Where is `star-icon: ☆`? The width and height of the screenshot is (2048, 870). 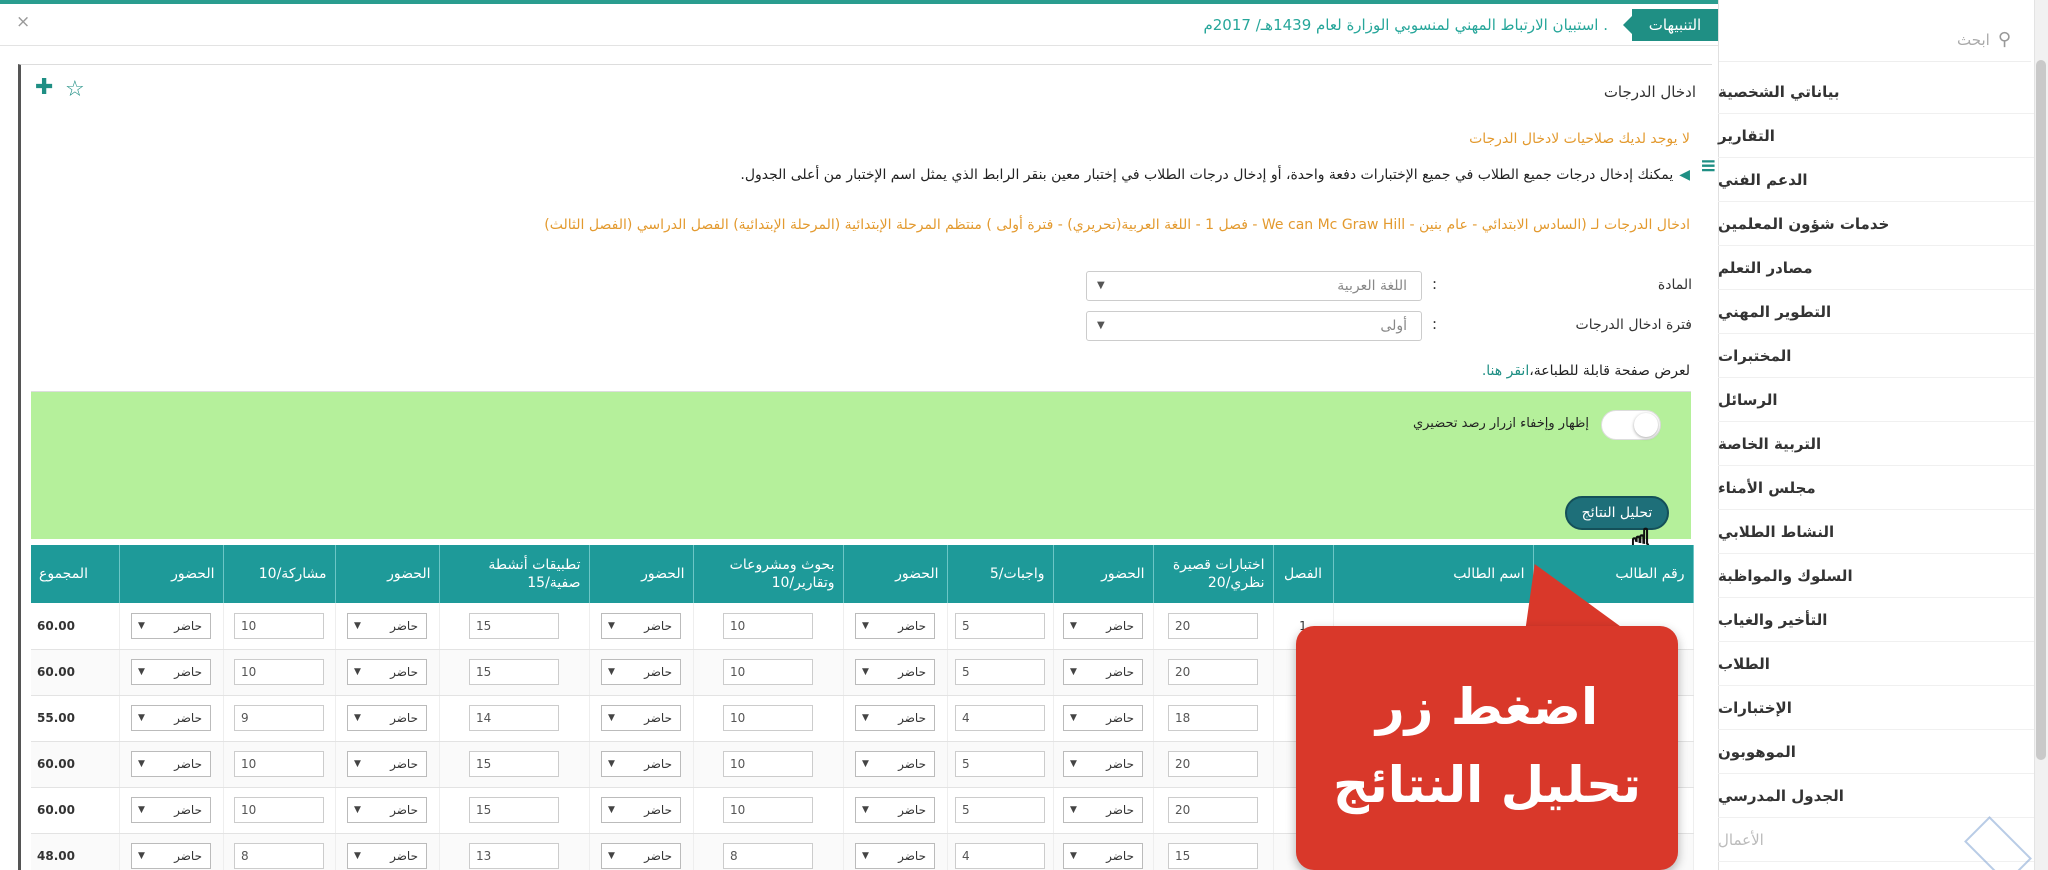 star-icon: ☆ is located at coordinates (75, 89).